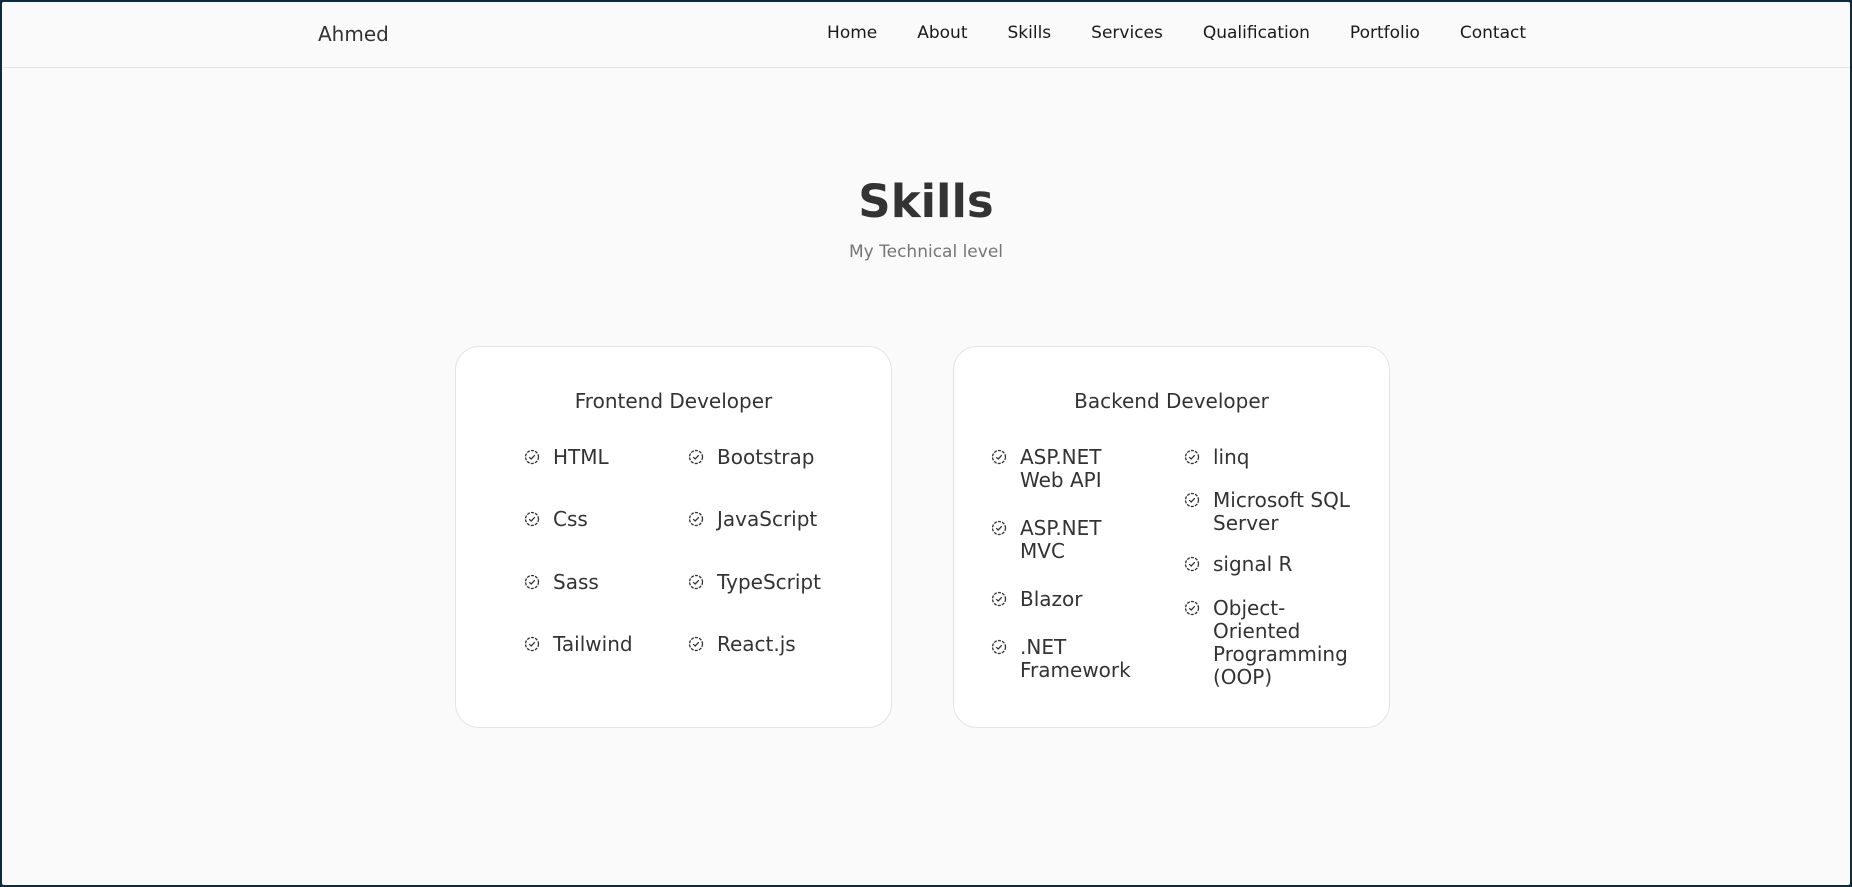  I want to click on skill-name: Bootstrap, so click(766, 457).